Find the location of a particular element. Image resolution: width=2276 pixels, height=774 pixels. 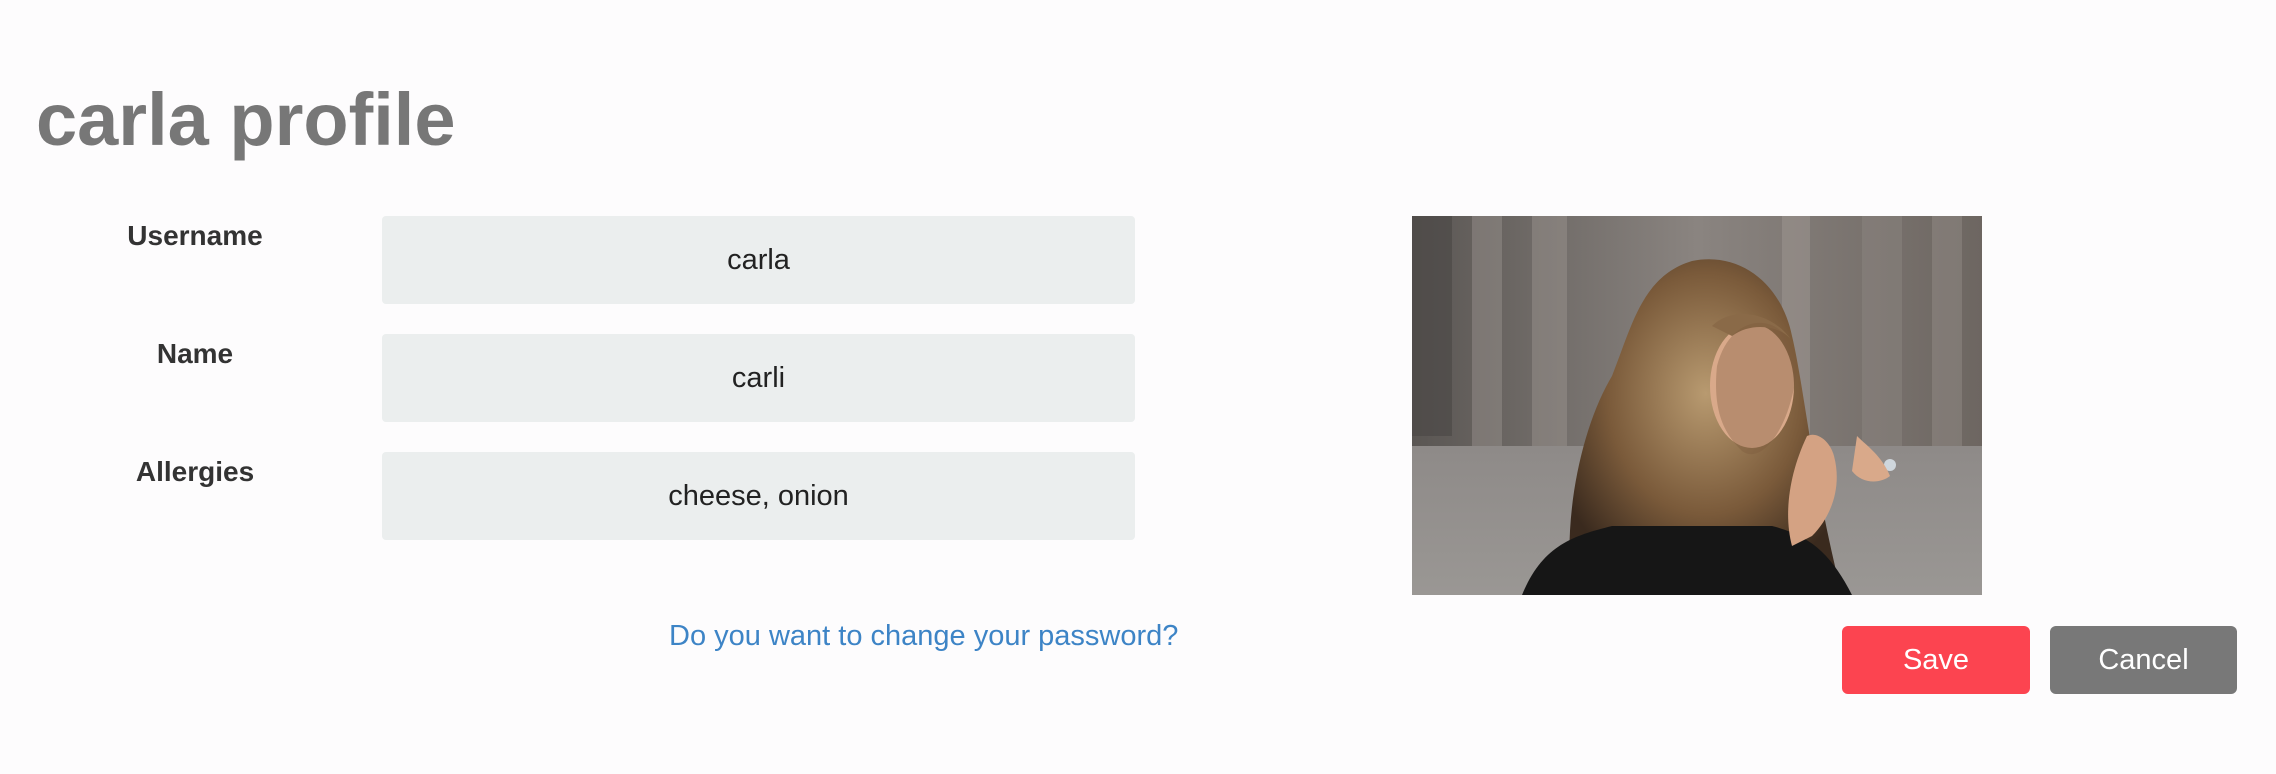

cancel-button: Cancel is located at coordinates (2143, 660).